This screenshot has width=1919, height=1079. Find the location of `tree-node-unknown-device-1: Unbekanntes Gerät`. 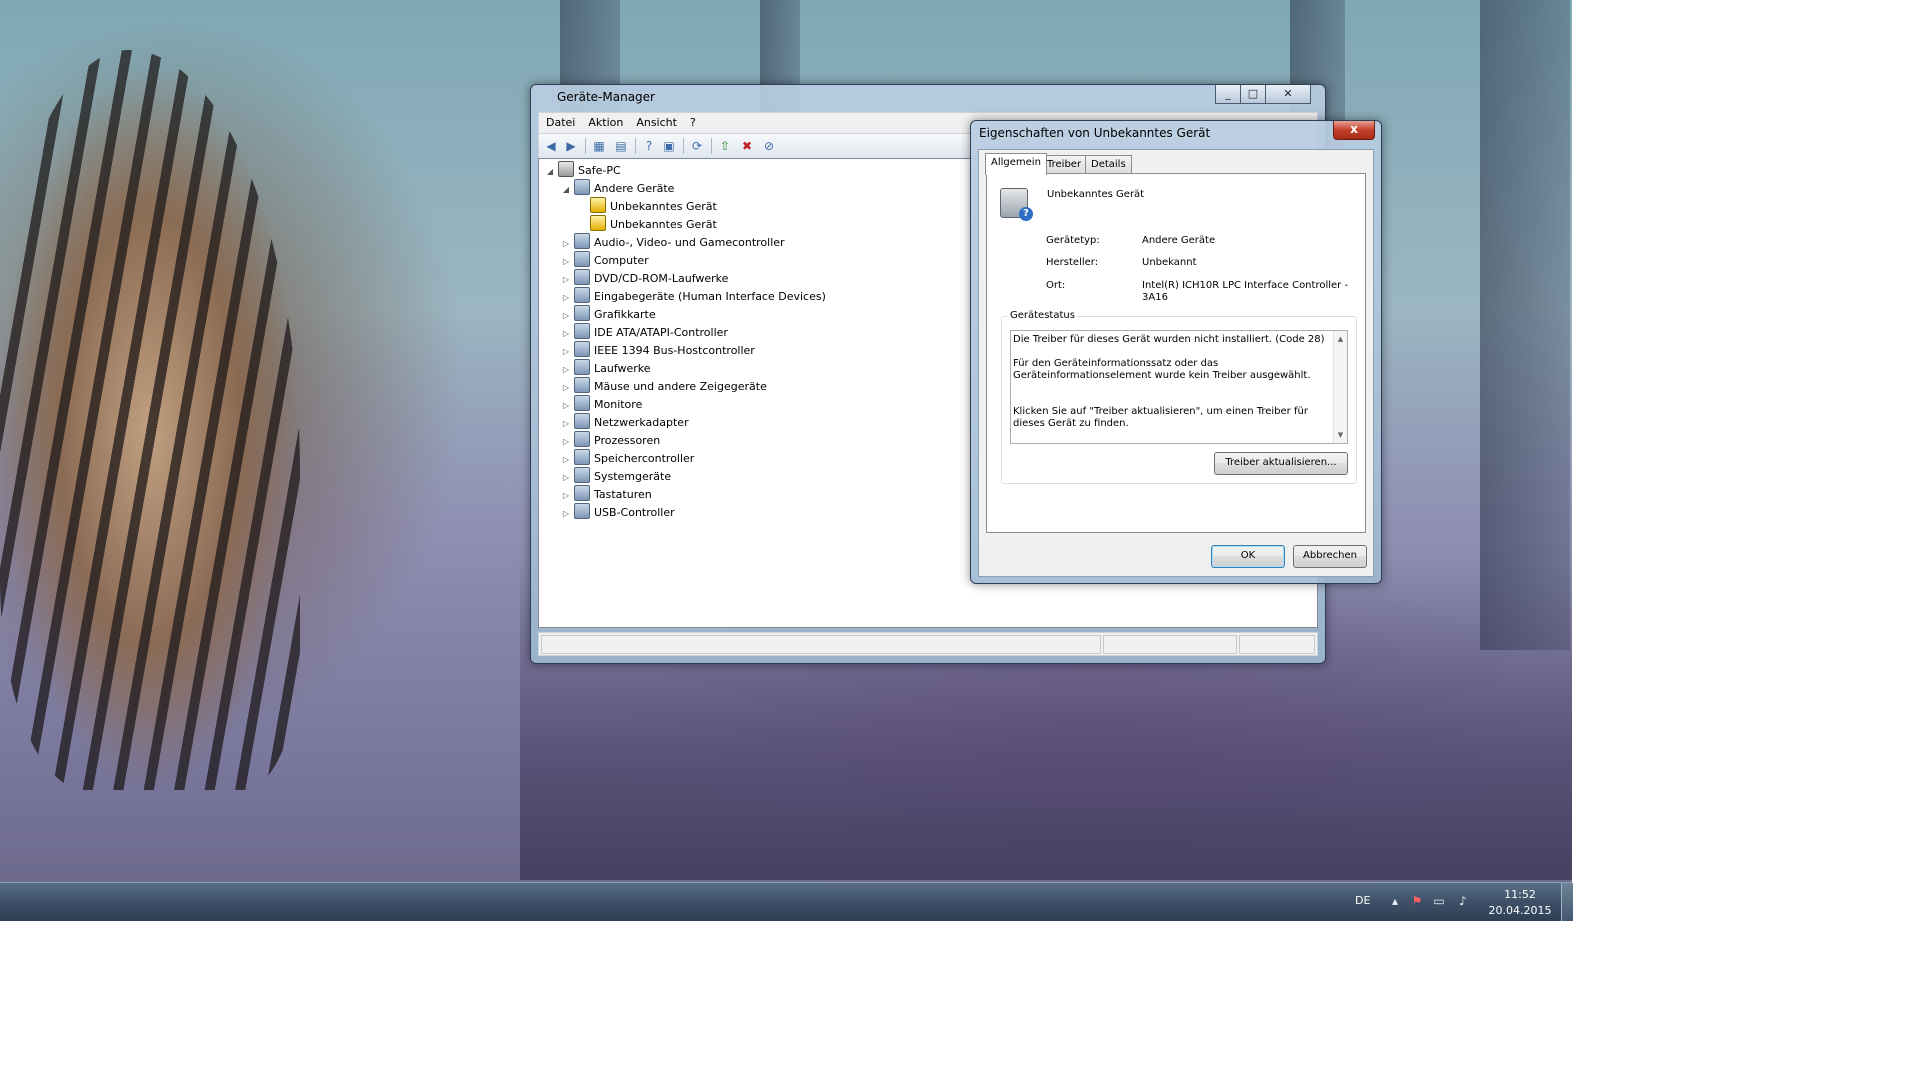

tree-node-unknown-device-1: Unbekanntes Gerät is located at coordinates (647, 206).